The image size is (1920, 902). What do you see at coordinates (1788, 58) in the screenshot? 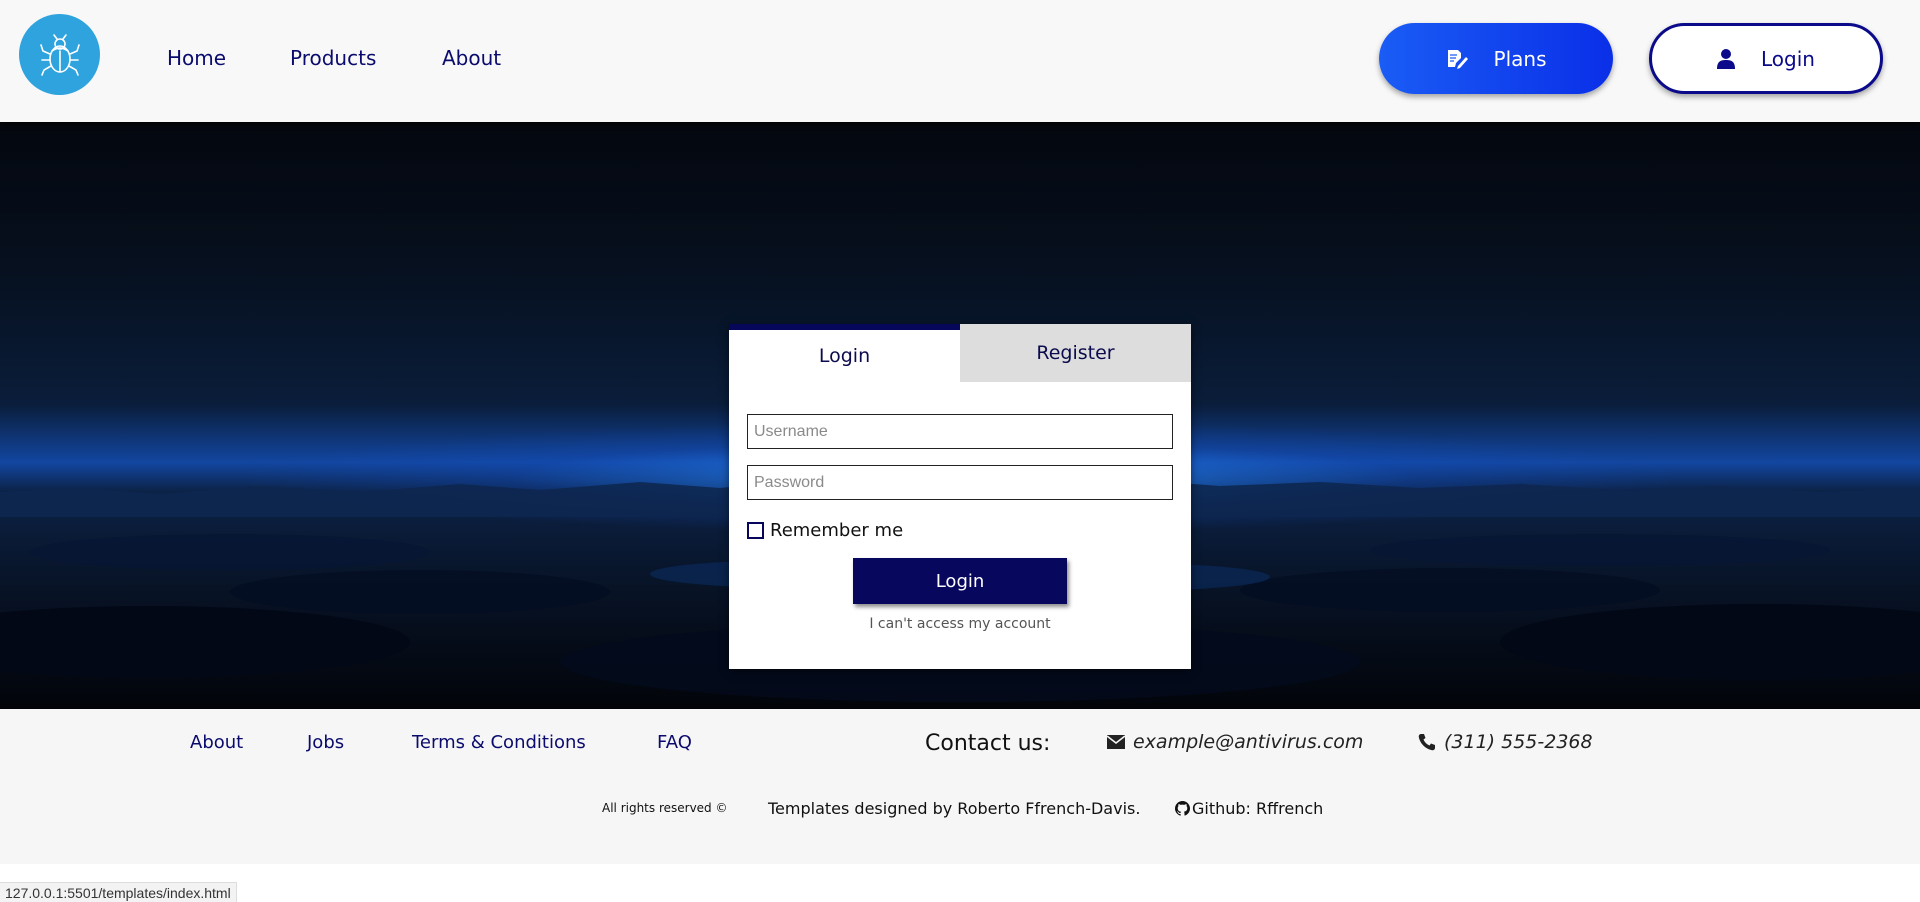
I see `header-login-label: Login` at bounding box center [1788, 58].